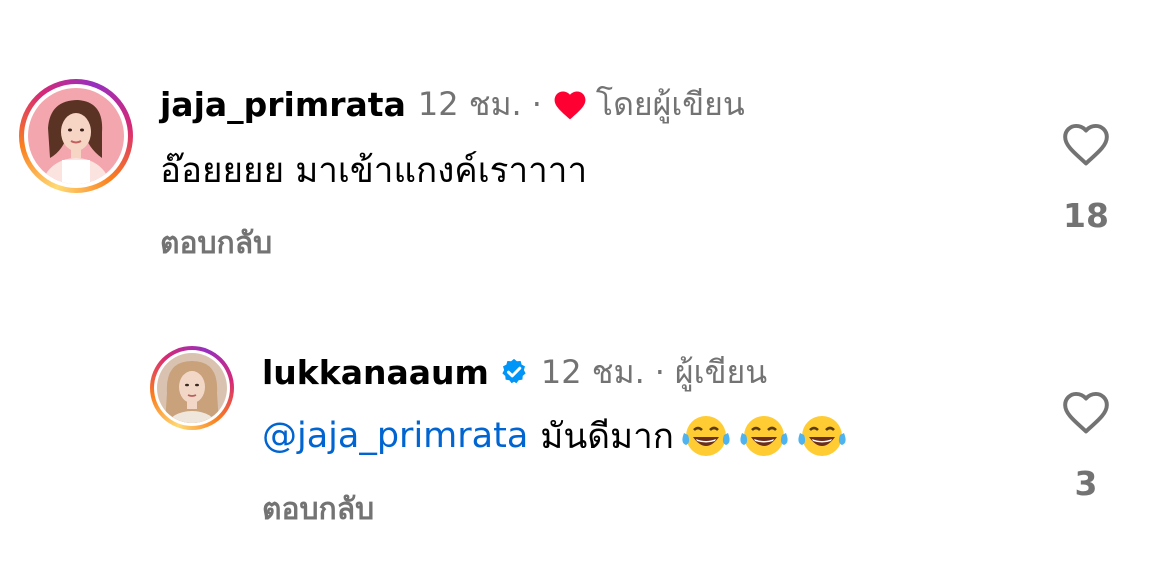  What do you see at coordinates (1086, 177) in the screenshot?
I see `like-column: 18` at bounding box center [1086, 177].